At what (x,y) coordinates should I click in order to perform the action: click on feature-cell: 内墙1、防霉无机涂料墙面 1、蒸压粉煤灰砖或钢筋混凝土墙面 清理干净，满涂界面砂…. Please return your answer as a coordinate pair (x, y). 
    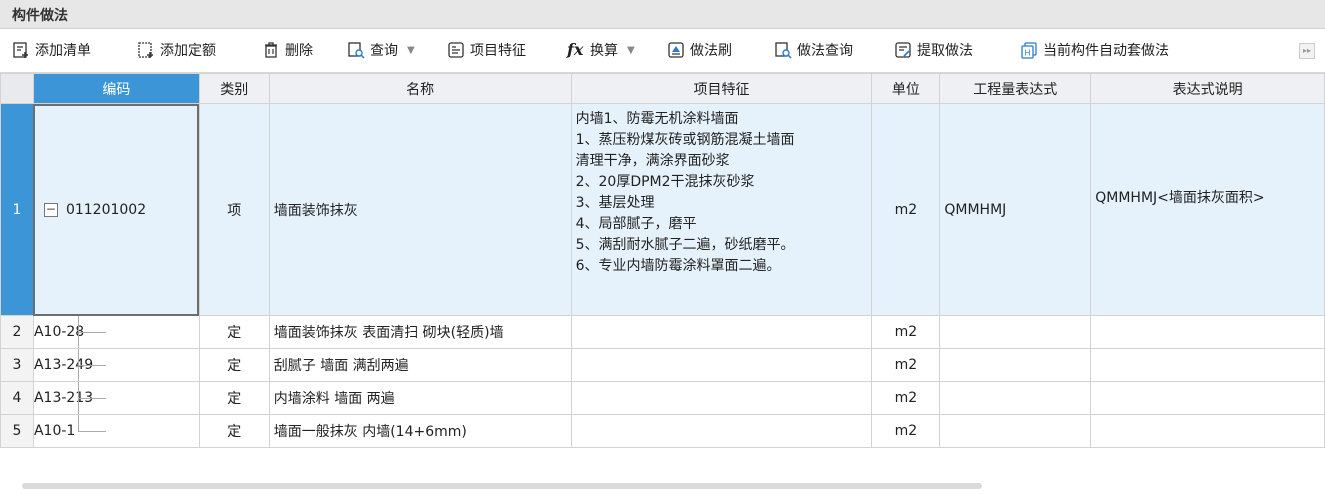
    Looking at the image, I should click on (721, 209).